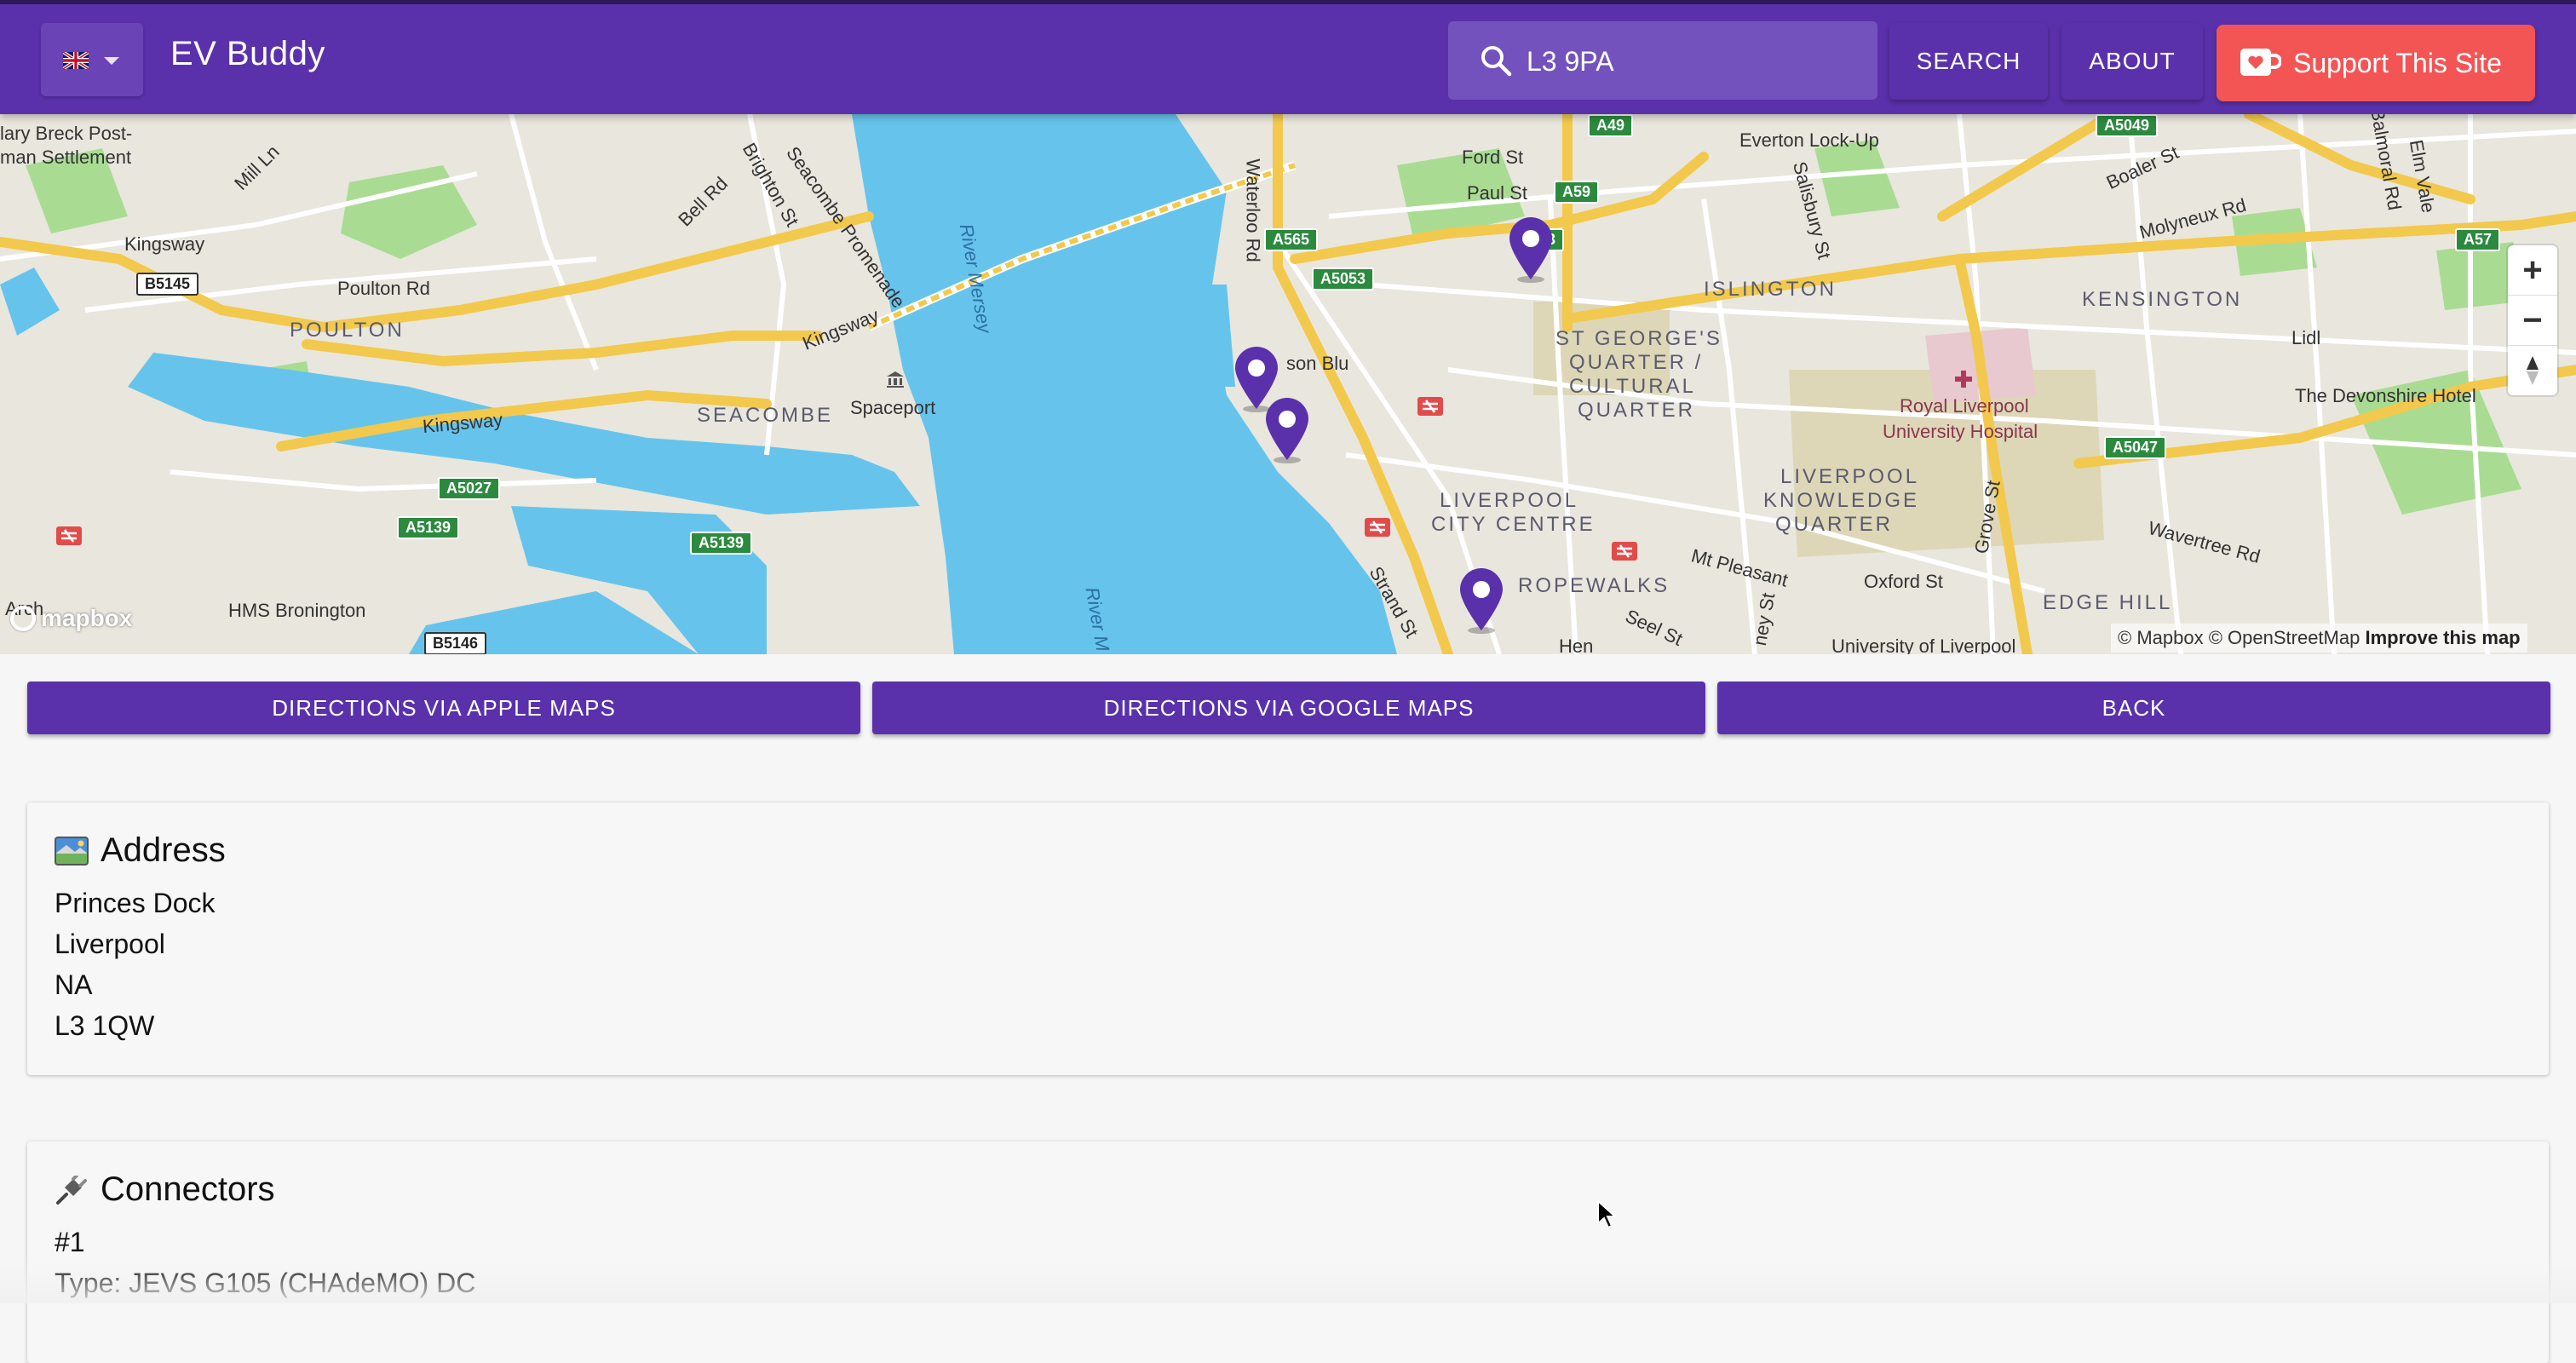 The image size is (2576, 1363). Describe the element at coordinates (1288, 708) in the screenshot. I see `google-maps-directions-button: DIRECTIONS VIA GOOGLE MAPS` at that location.